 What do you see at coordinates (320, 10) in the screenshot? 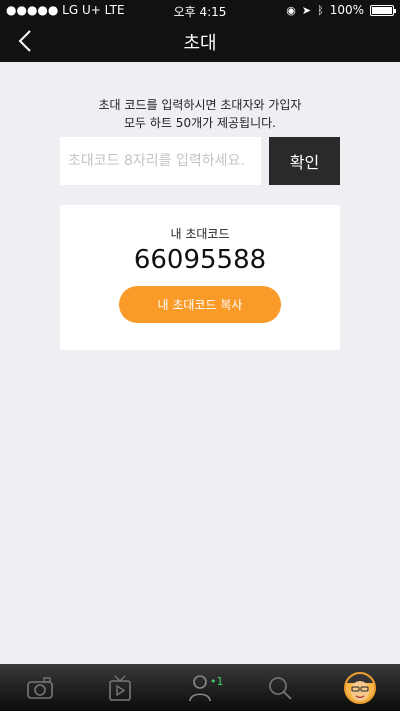
I see `bluetooth-icon: ᛒ` at bounding box center [320, 10].